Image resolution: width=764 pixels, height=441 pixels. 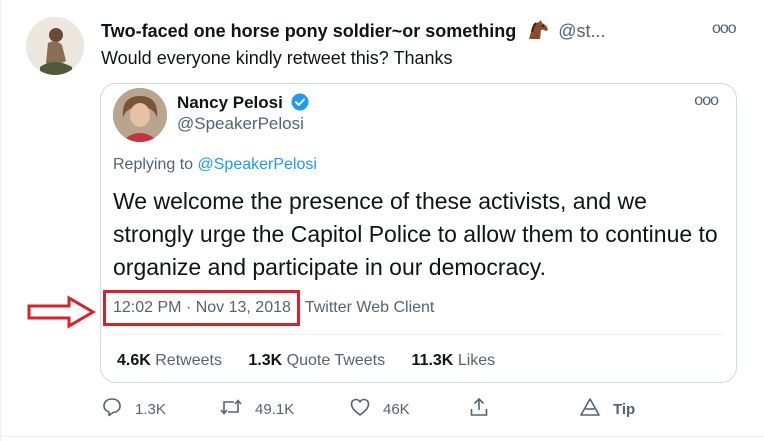 I want to click on quoted-author-name: Nancy Pelosi, so click(x=230, y=102).